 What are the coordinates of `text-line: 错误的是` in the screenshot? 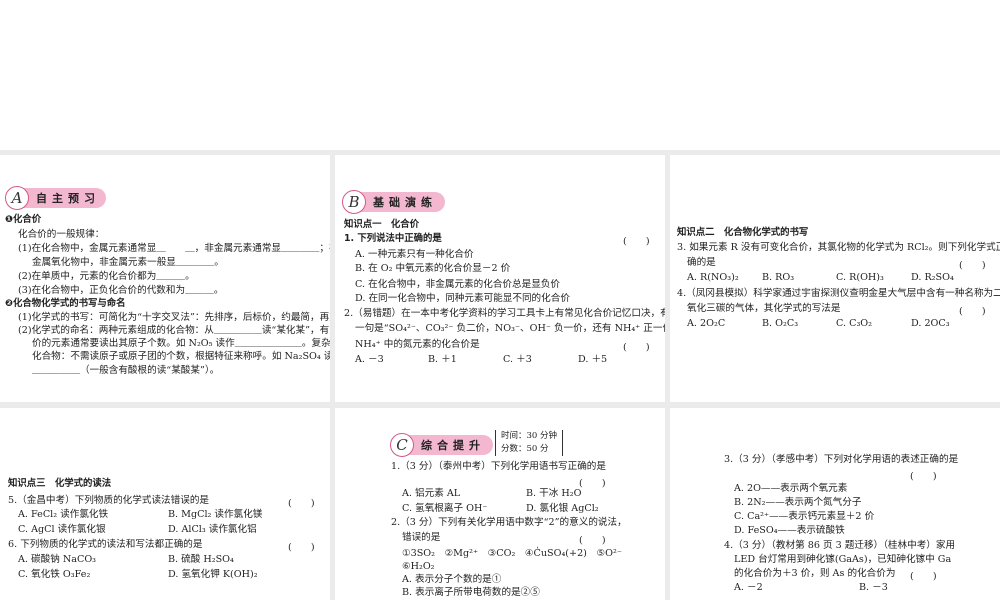 It's located at (421, 537).